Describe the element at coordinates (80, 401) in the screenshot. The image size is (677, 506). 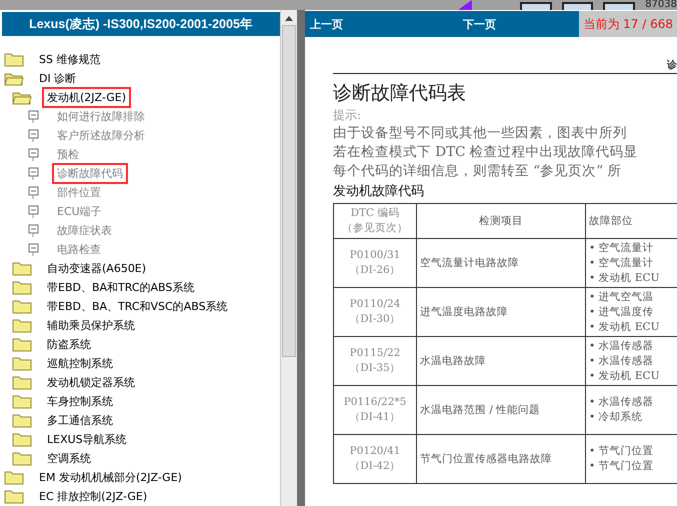
I see `tree-item: 车身控制系统` at that location.